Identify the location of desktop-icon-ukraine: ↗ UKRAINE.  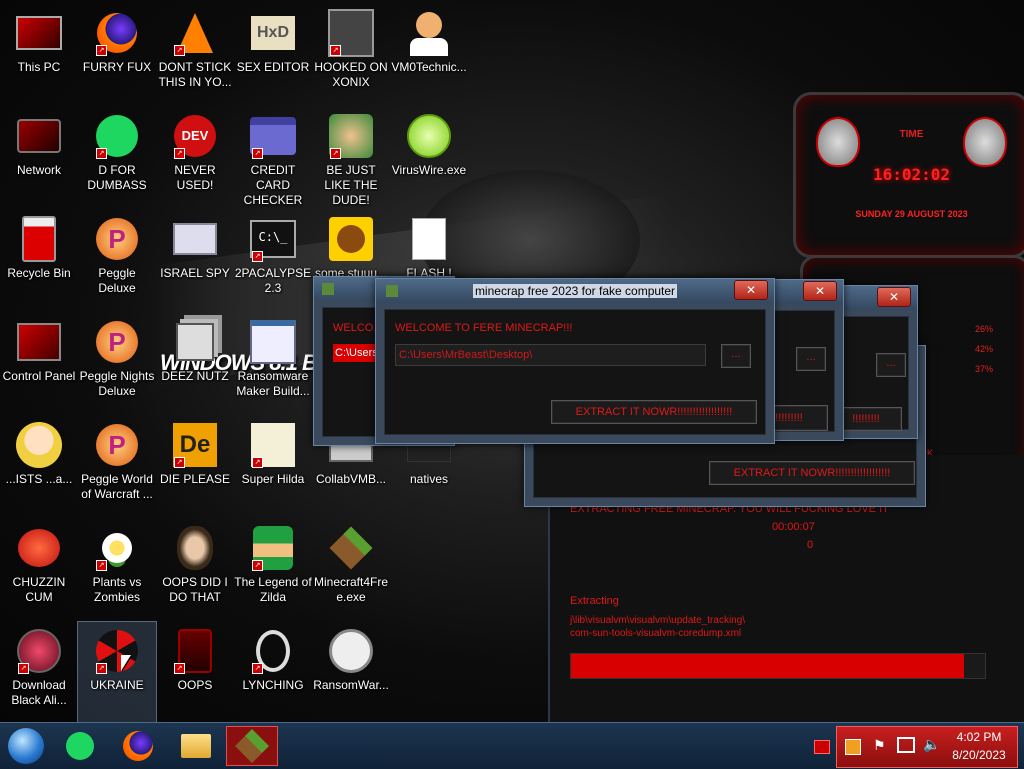
(117, 671).